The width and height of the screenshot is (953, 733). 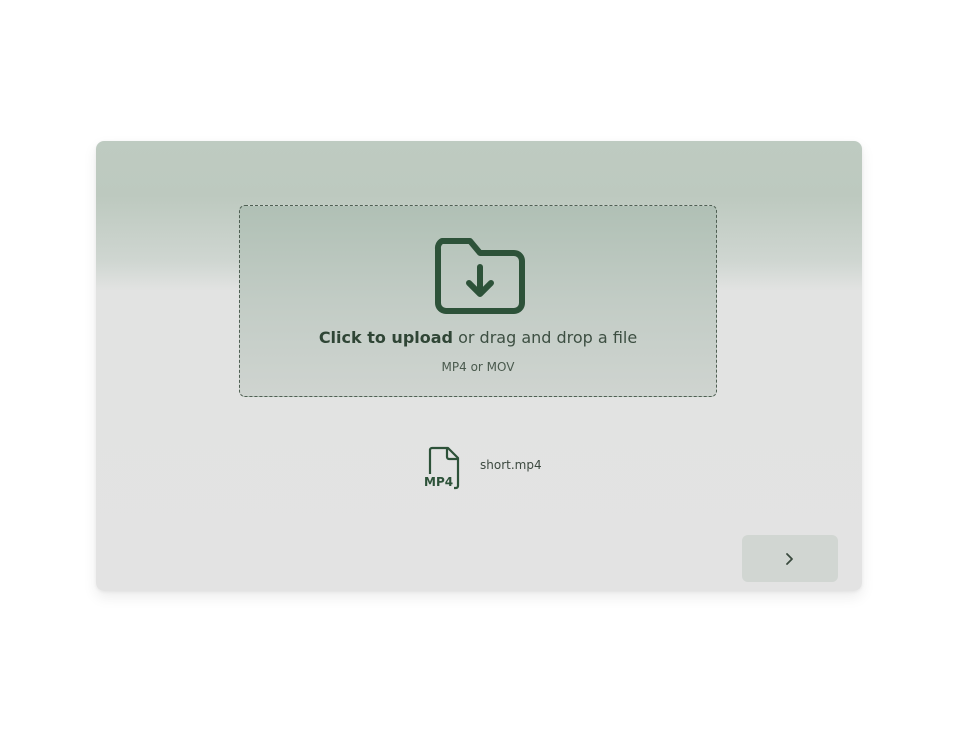 I want to click on click-to-upload-link: Click to upload, so click(x=386, y=337).